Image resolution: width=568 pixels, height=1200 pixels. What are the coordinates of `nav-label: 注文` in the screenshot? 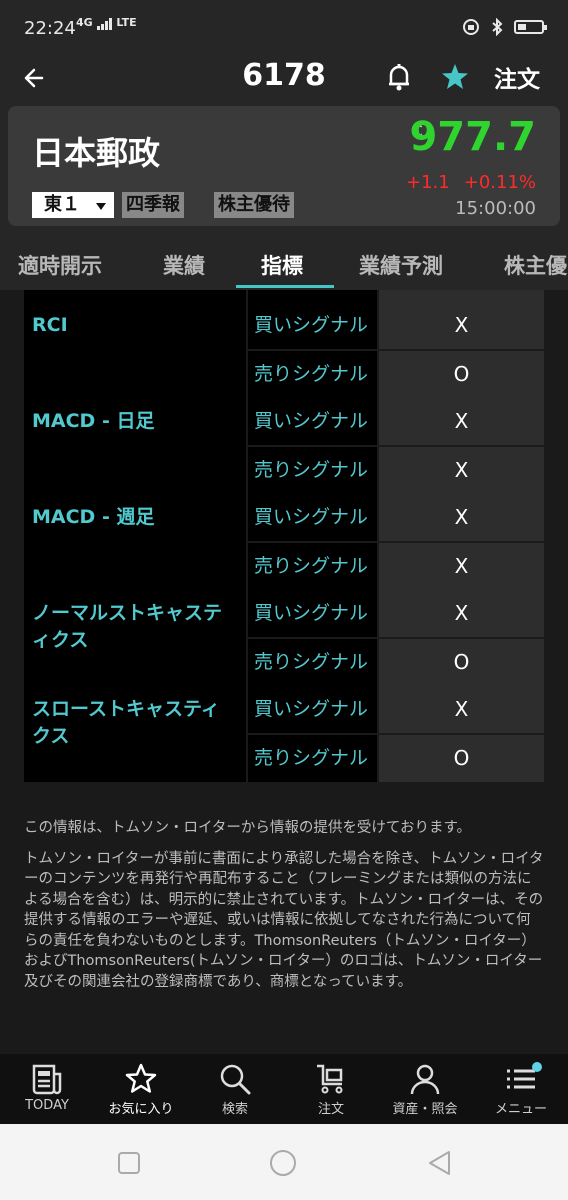 It's located at (330, 1109).